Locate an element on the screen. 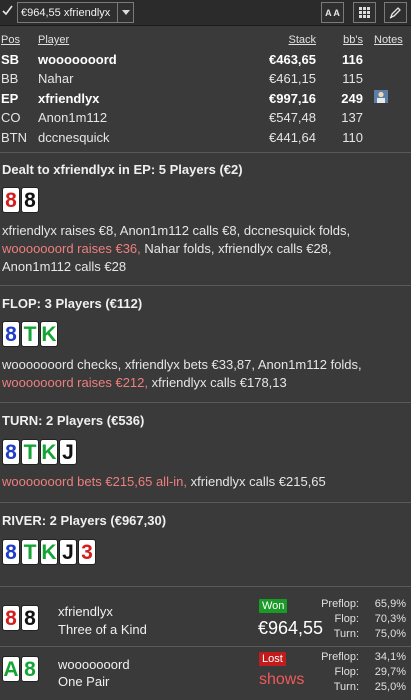 This screenshot has width=411, height=700. flop-cards: 8 T K is located at coordinates (30, 334).